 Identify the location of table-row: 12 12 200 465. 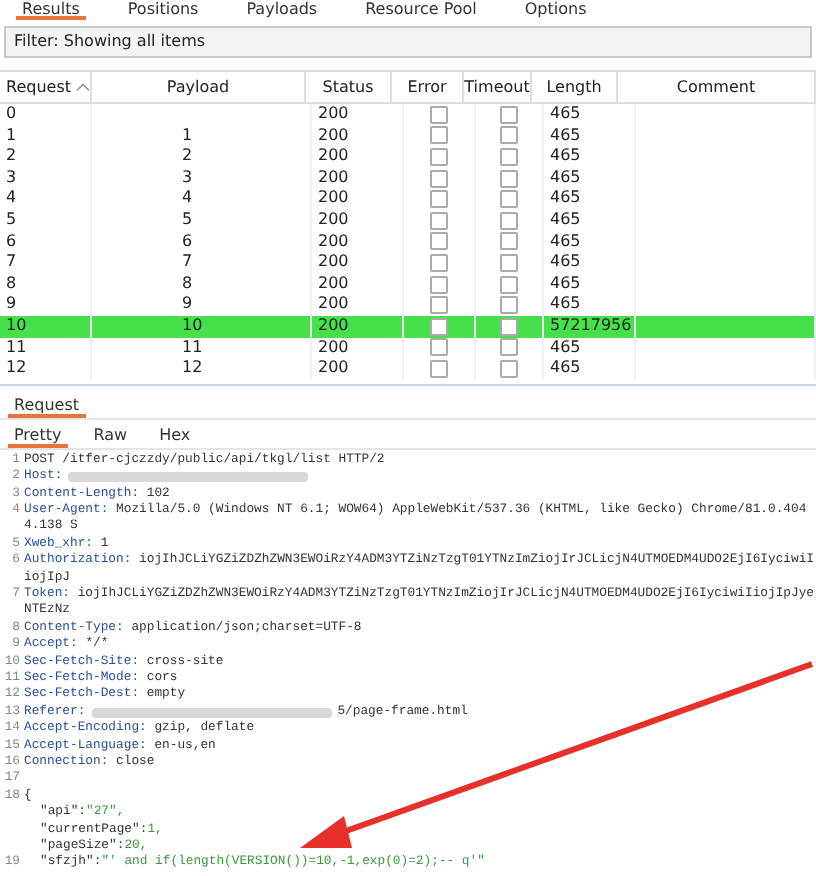
(408, 369).